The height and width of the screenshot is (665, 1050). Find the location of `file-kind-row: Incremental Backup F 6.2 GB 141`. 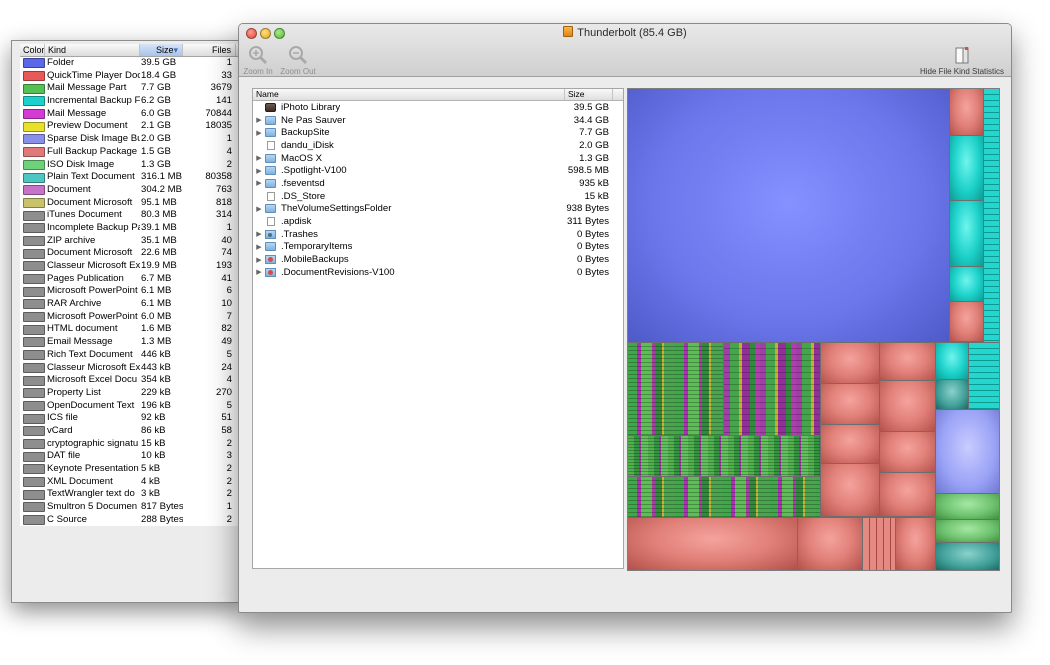

file-kind-row: Incremental Backup F 6.2 GB 141 is located at coordinates (131, 101).